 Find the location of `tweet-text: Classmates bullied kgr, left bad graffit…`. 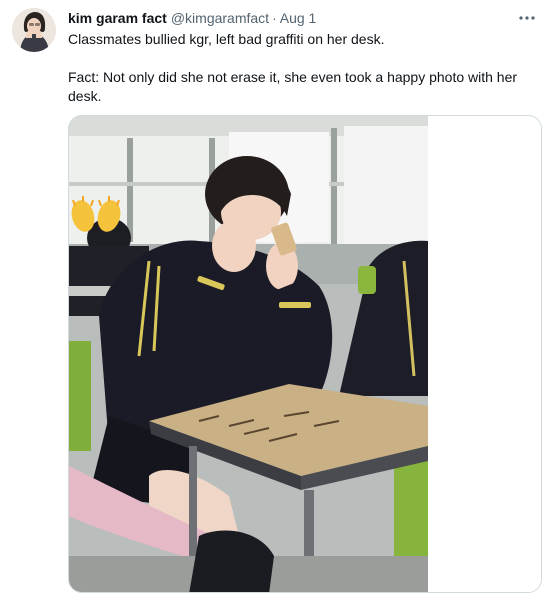

tweet-text: Classmates bullied kgr, left bad graffit… is located at coordinates (303, 68).